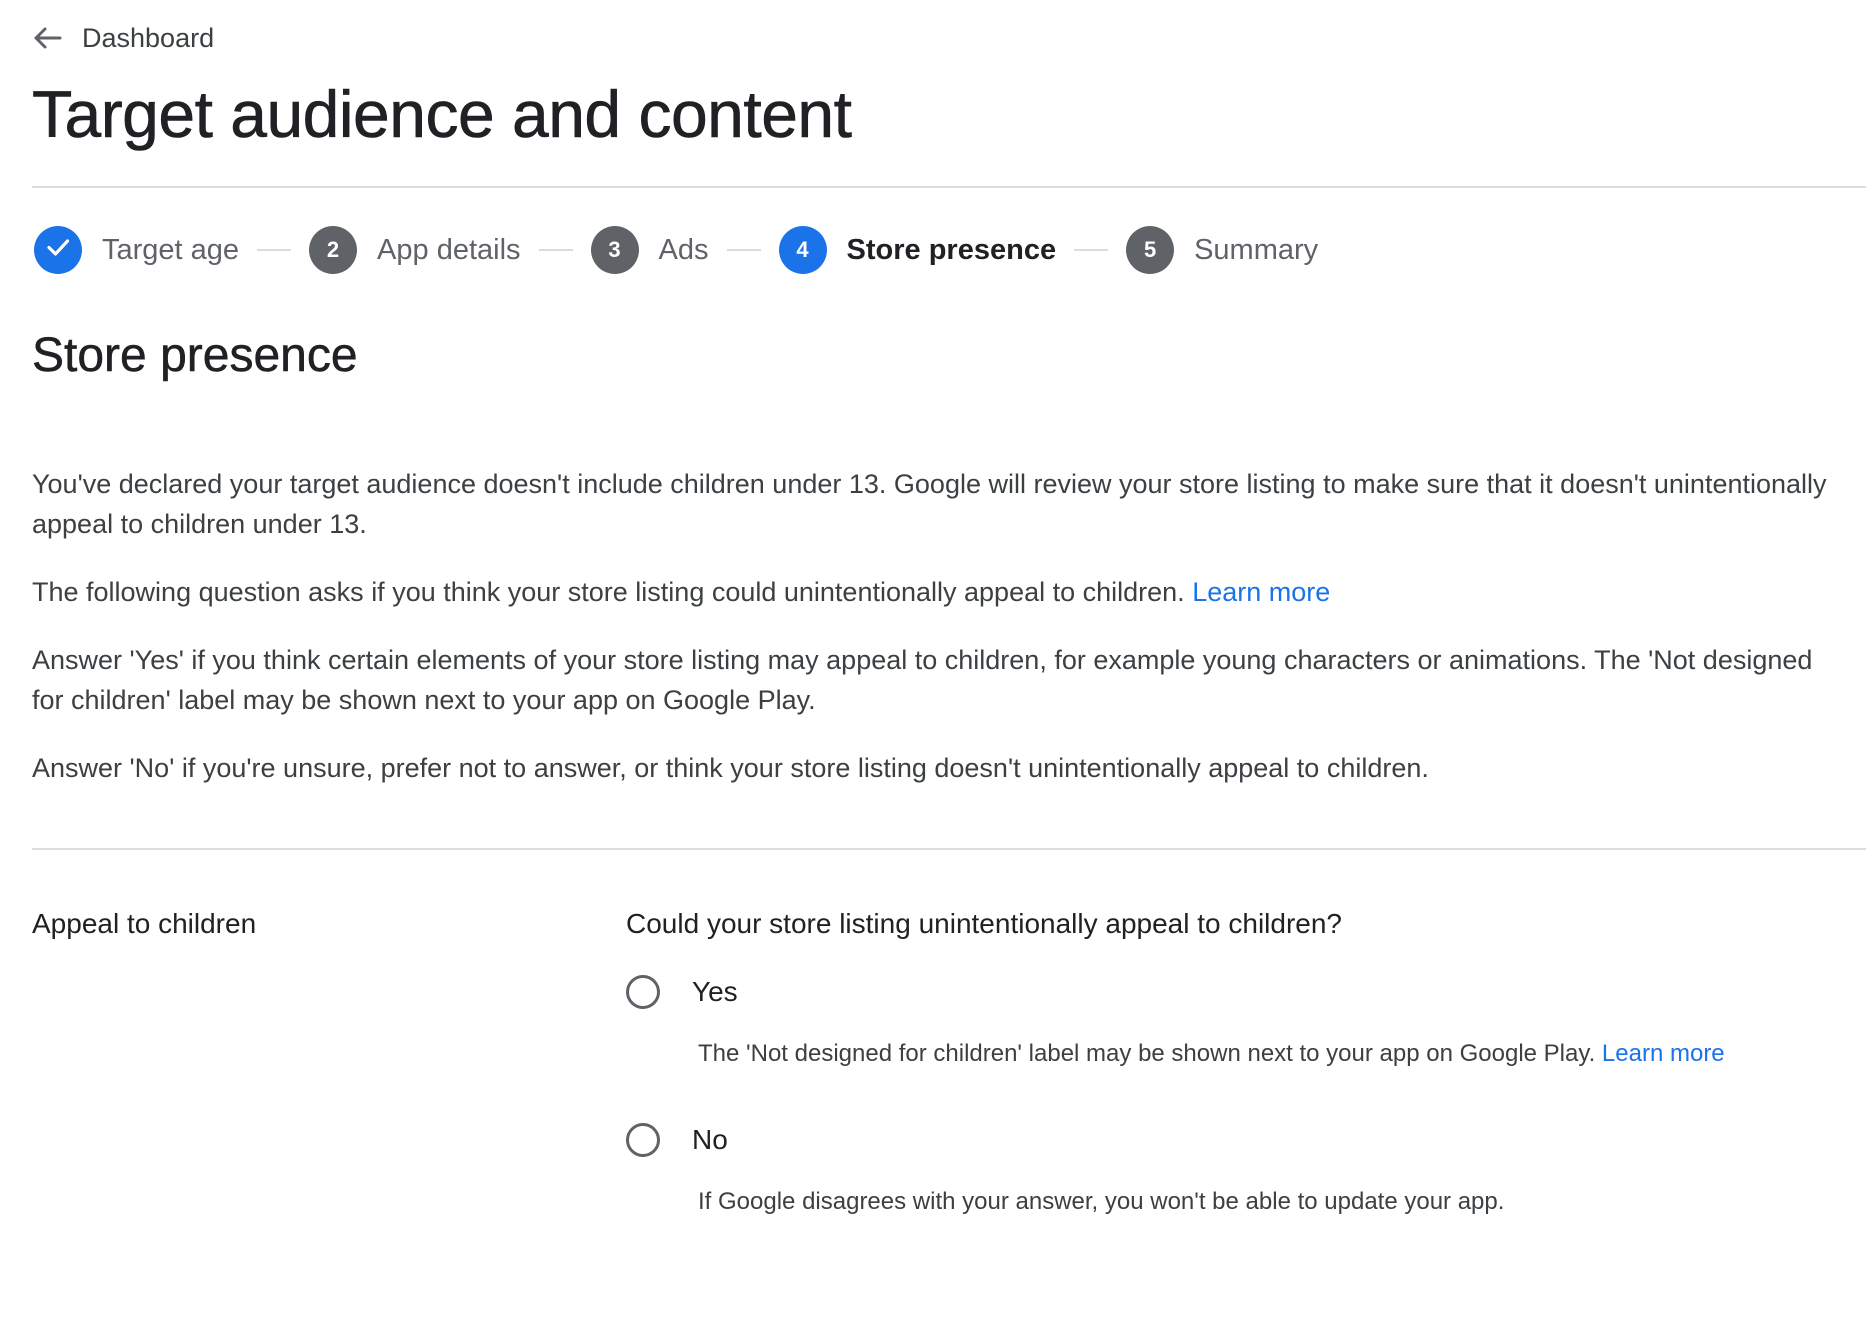  I want to click on checkmark-icon, so click(58, 250).